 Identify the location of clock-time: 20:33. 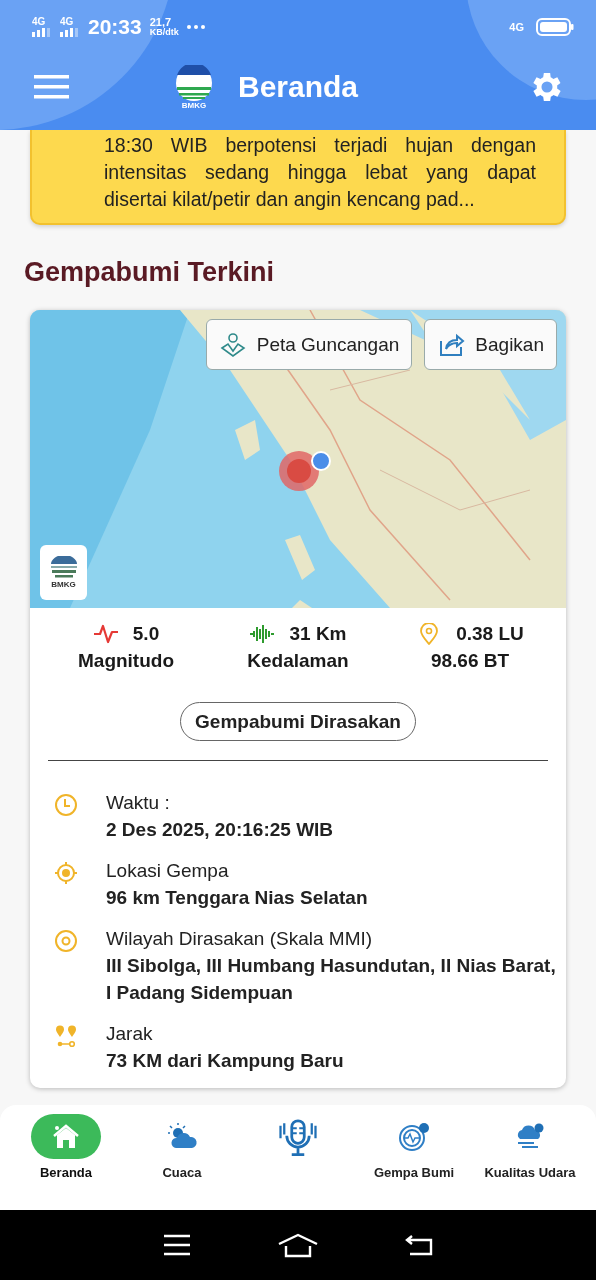
(115, 27).